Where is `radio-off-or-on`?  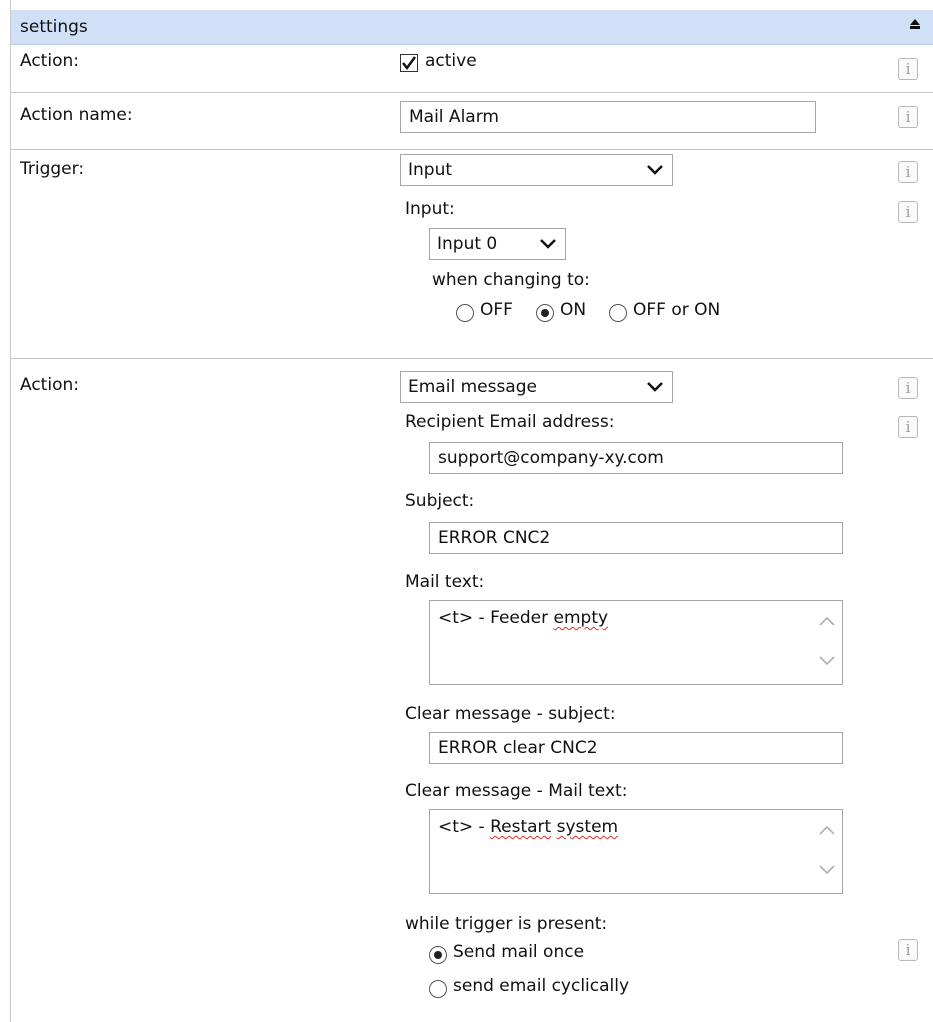
radio-off-or-on is located at coordinates (618, 313).